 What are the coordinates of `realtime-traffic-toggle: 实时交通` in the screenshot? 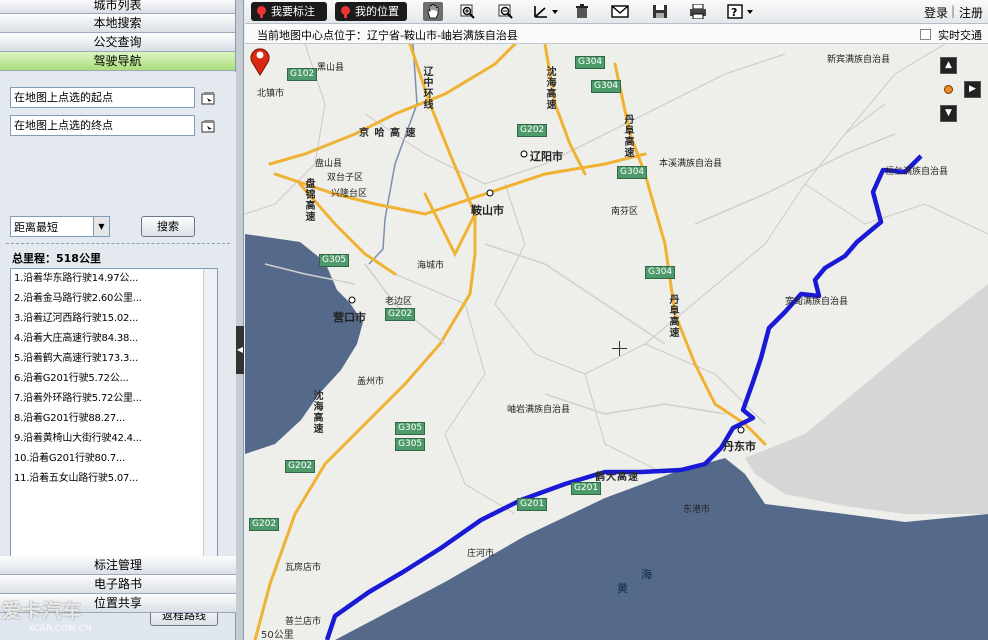 It's located at (950, 35).